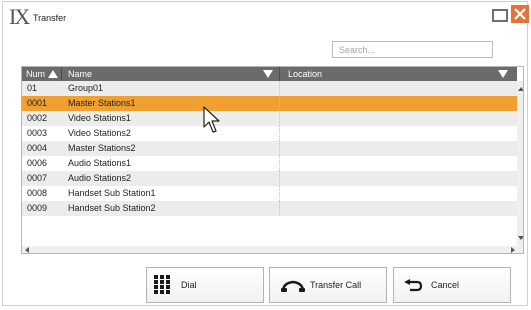 This screenshot has width=531, height=310. Describe the element at coordinates (37, 118) in the screenshot. I see `cell-num: 0002` at that location.